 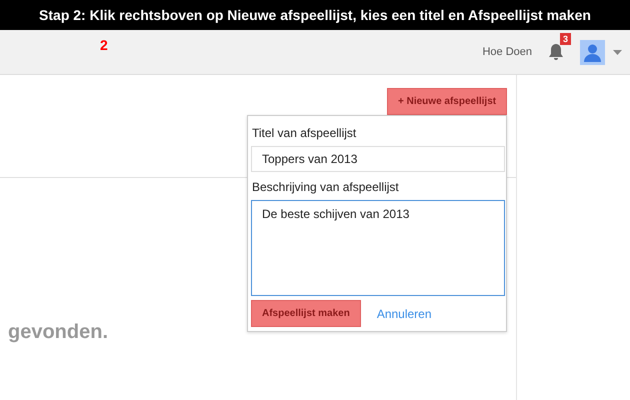 What do you see at coordinates (378, 159) in the screenshot?
I see `title-input: Toppers van 2013` at bounding box center [378, 159].